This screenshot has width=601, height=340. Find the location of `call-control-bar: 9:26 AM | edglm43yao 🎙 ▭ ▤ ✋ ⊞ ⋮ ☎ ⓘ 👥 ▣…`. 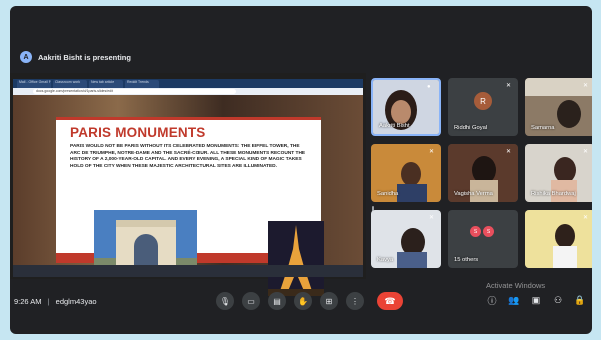

call-control-bar: 9:26 AM | edglm43yao 🎙 ▭ ▤ ✋ ⊞ ⋮ ☎ ⓘ 👥 ▣… is located at coordinates (301, 302).